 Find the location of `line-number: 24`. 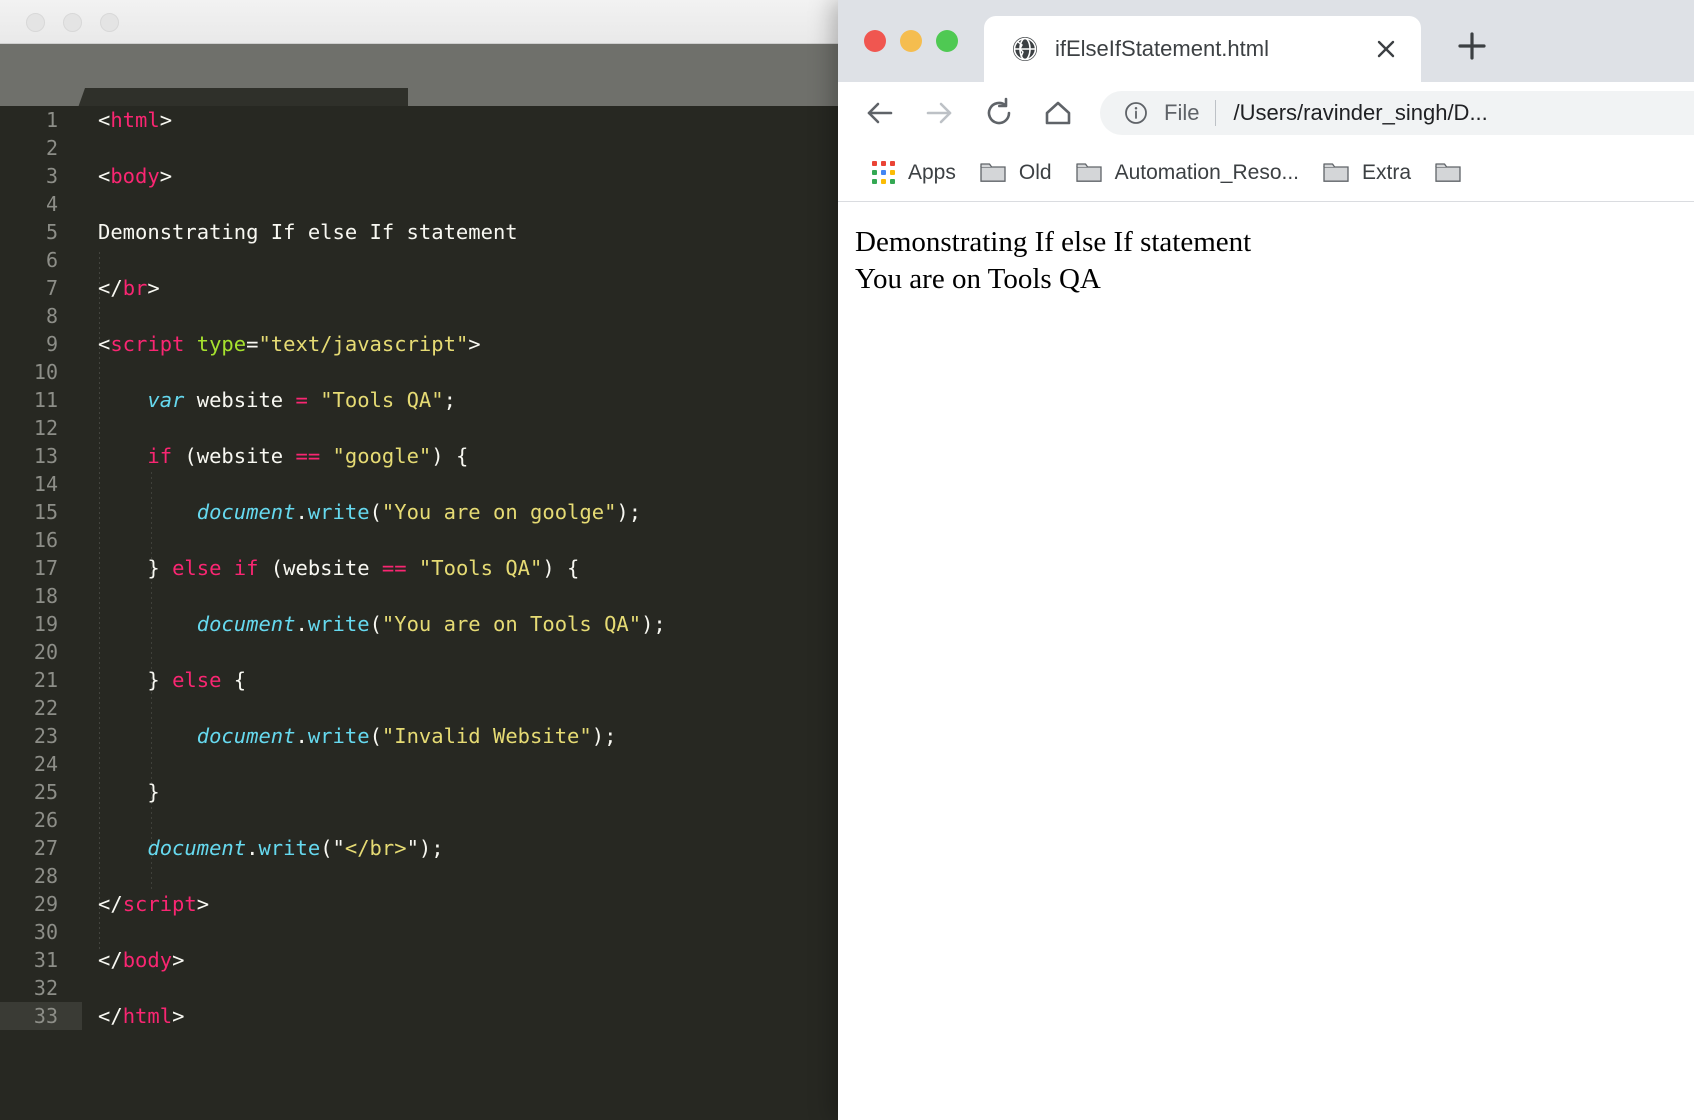

line-number: 24 is located at coordinates (45, 764).